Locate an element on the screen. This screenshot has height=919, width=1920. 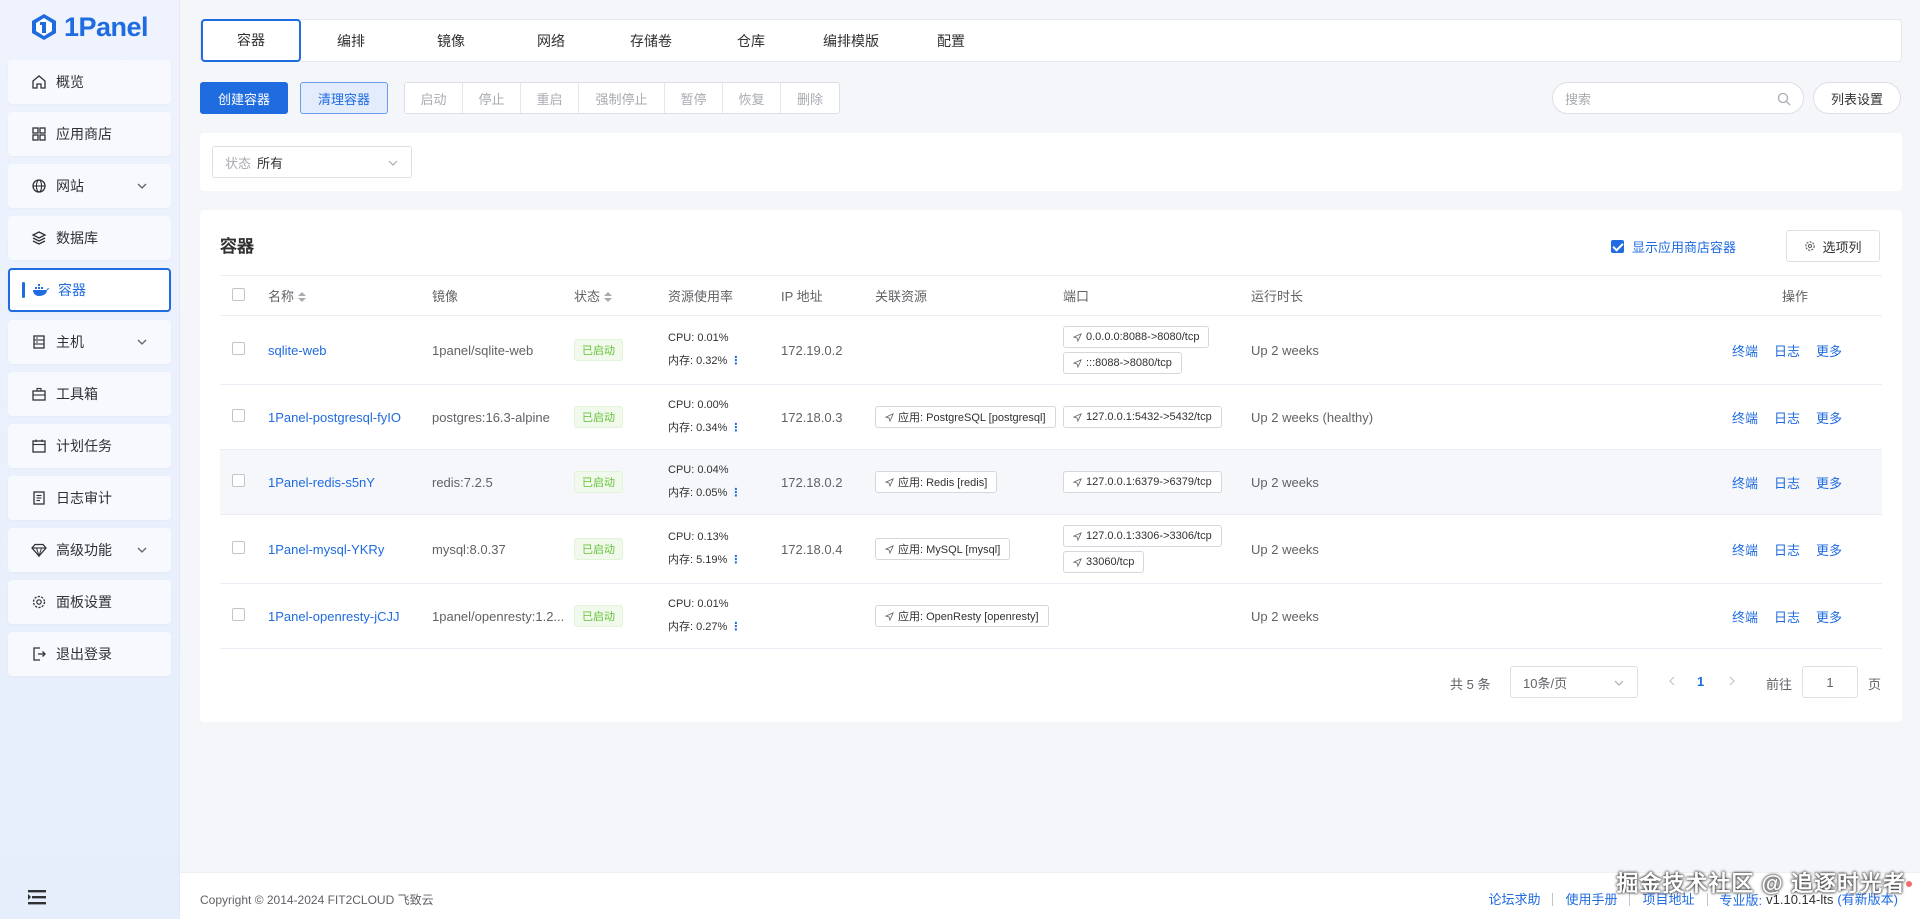
sidebar-item-8: 日志审计 is located at coordinates (89, 498).